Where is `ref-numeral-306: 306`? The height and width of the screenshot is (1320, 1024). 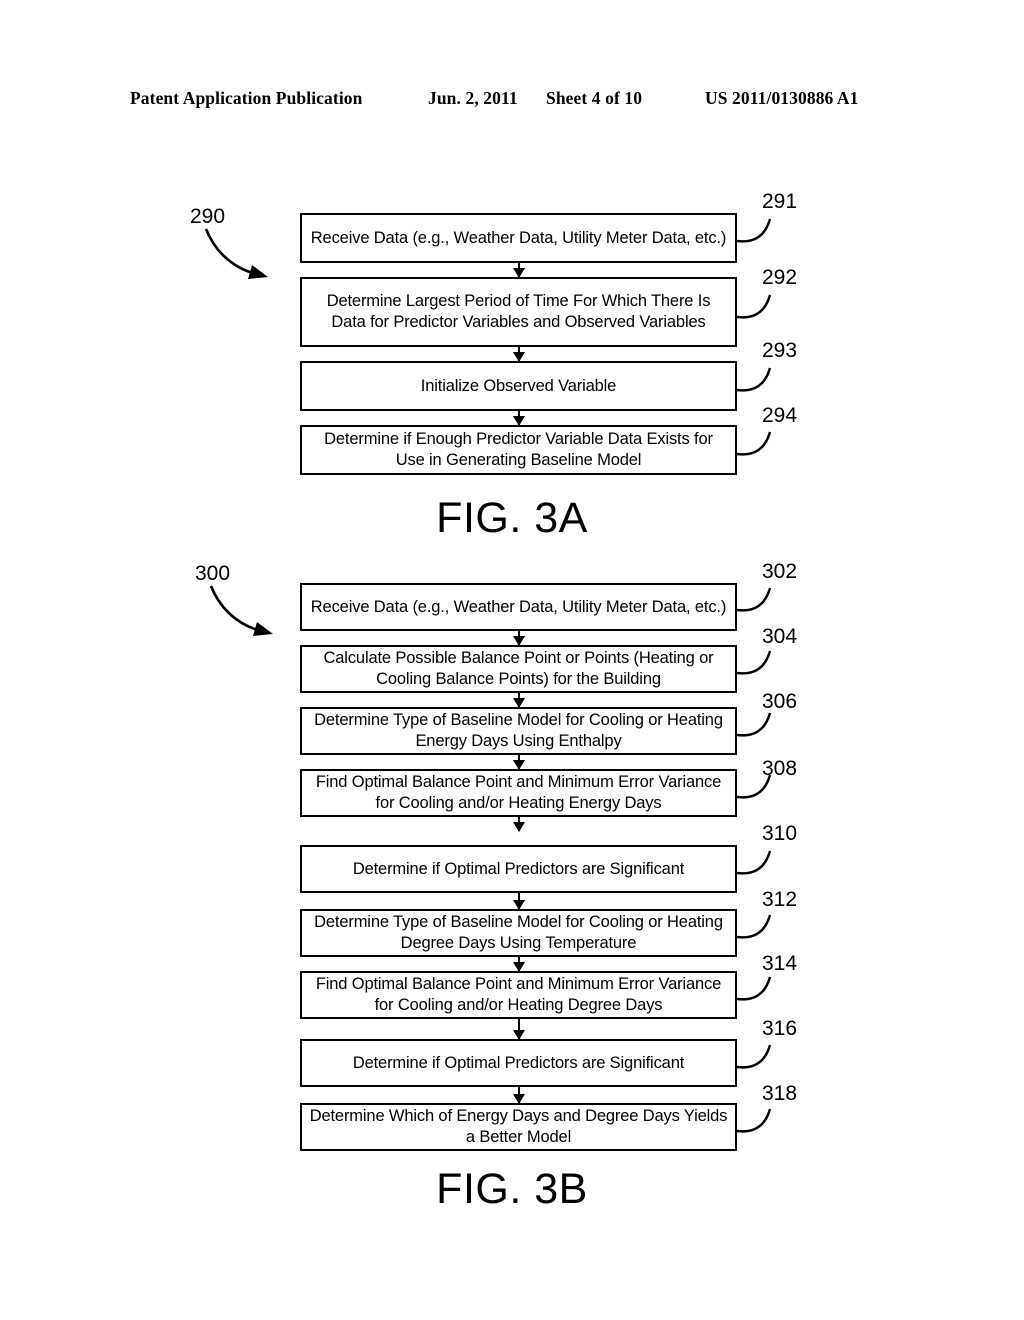 ref-numeral-306: 306 is located at coordinates (780, 701).